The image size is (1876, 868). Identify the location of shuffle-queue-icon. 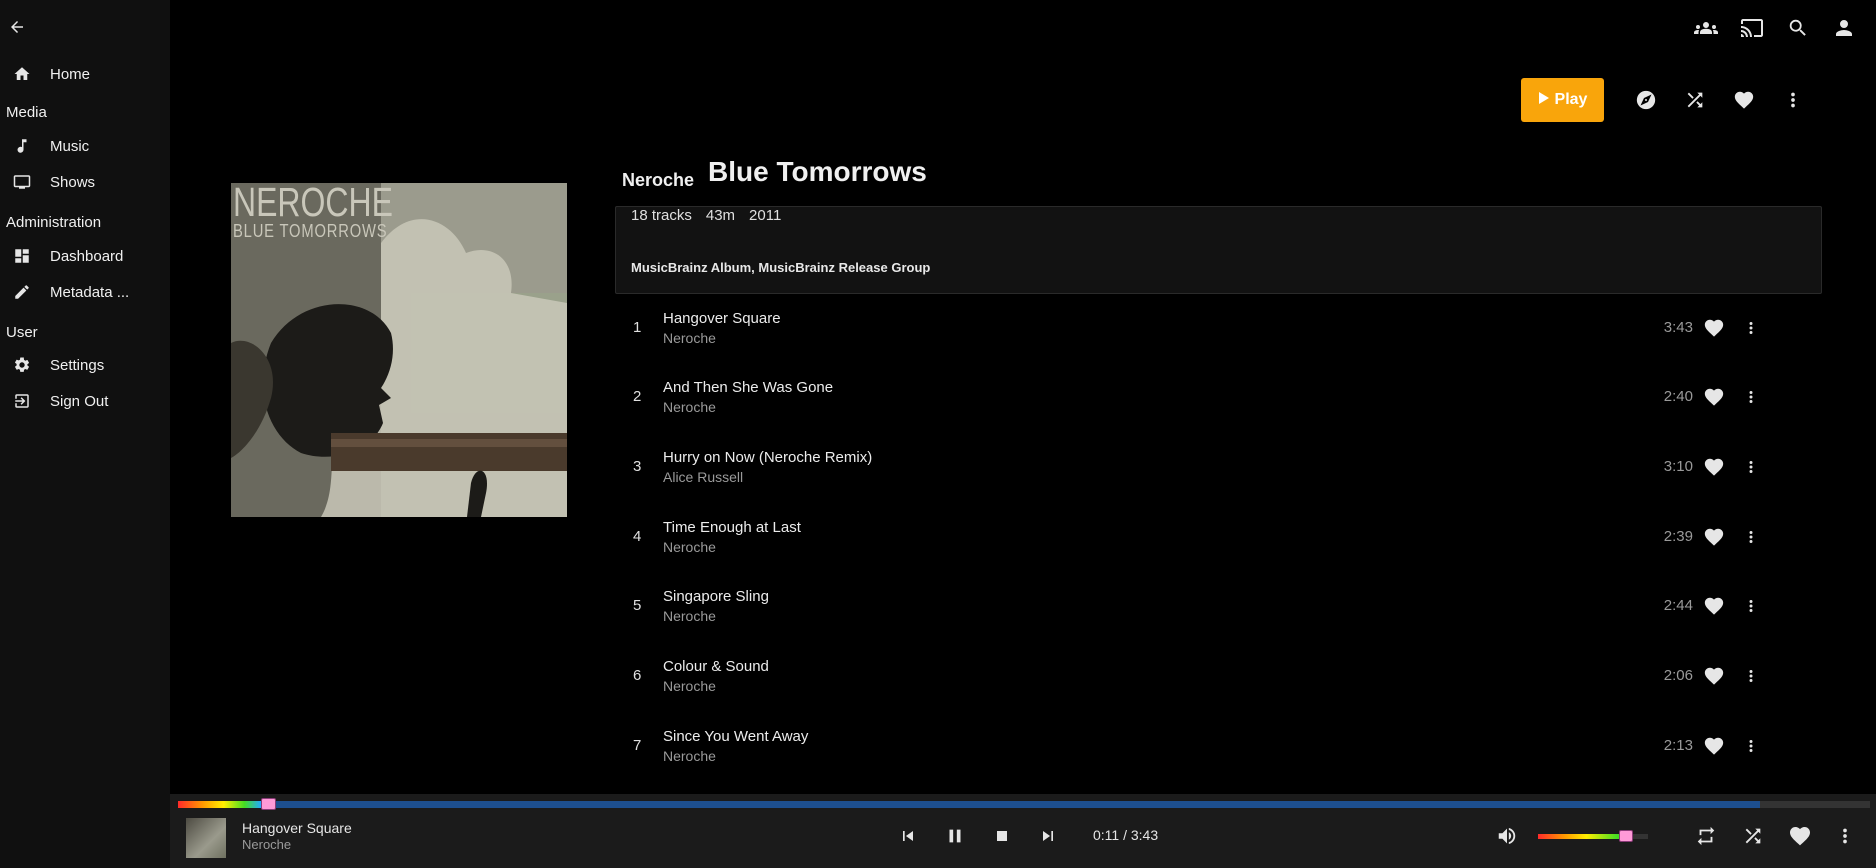
(1753, 836).